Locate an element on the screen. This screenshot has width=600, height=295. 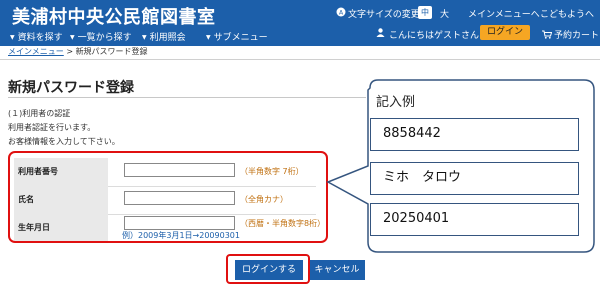
nav-browse-list: ▼ 一覧から探す is located at coordinates (101, 36).